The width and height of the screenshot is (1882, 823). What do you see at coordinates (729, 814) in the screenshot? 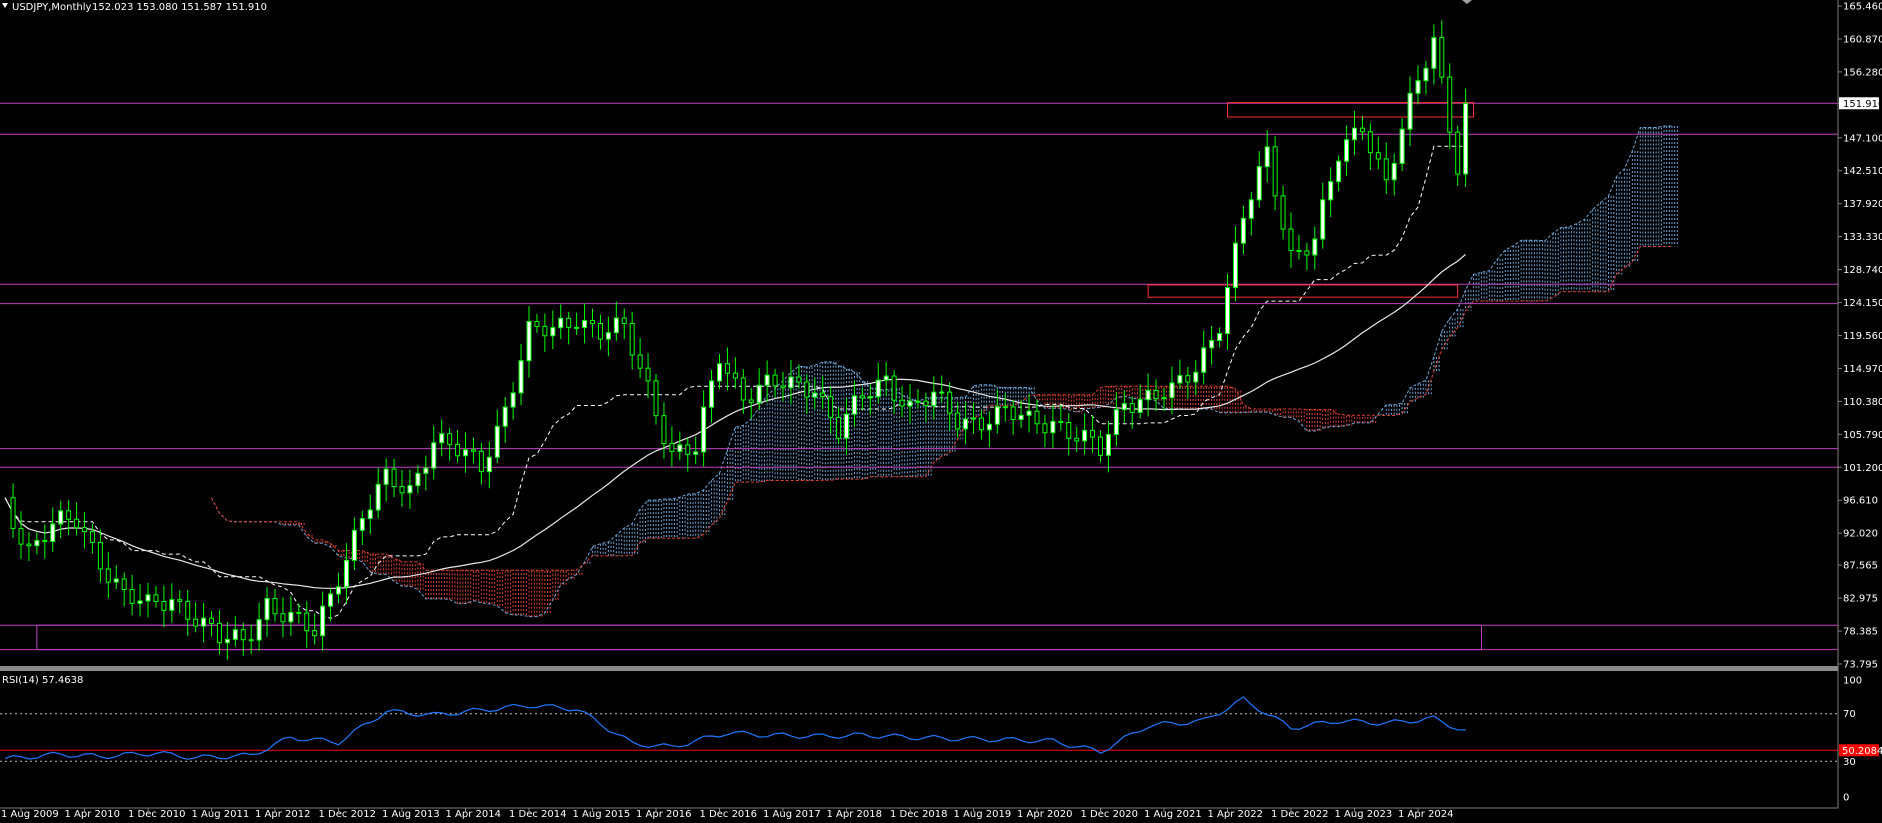
I see `time-tick-label: 1 Dec 2016` at bounding box center [729, 814].